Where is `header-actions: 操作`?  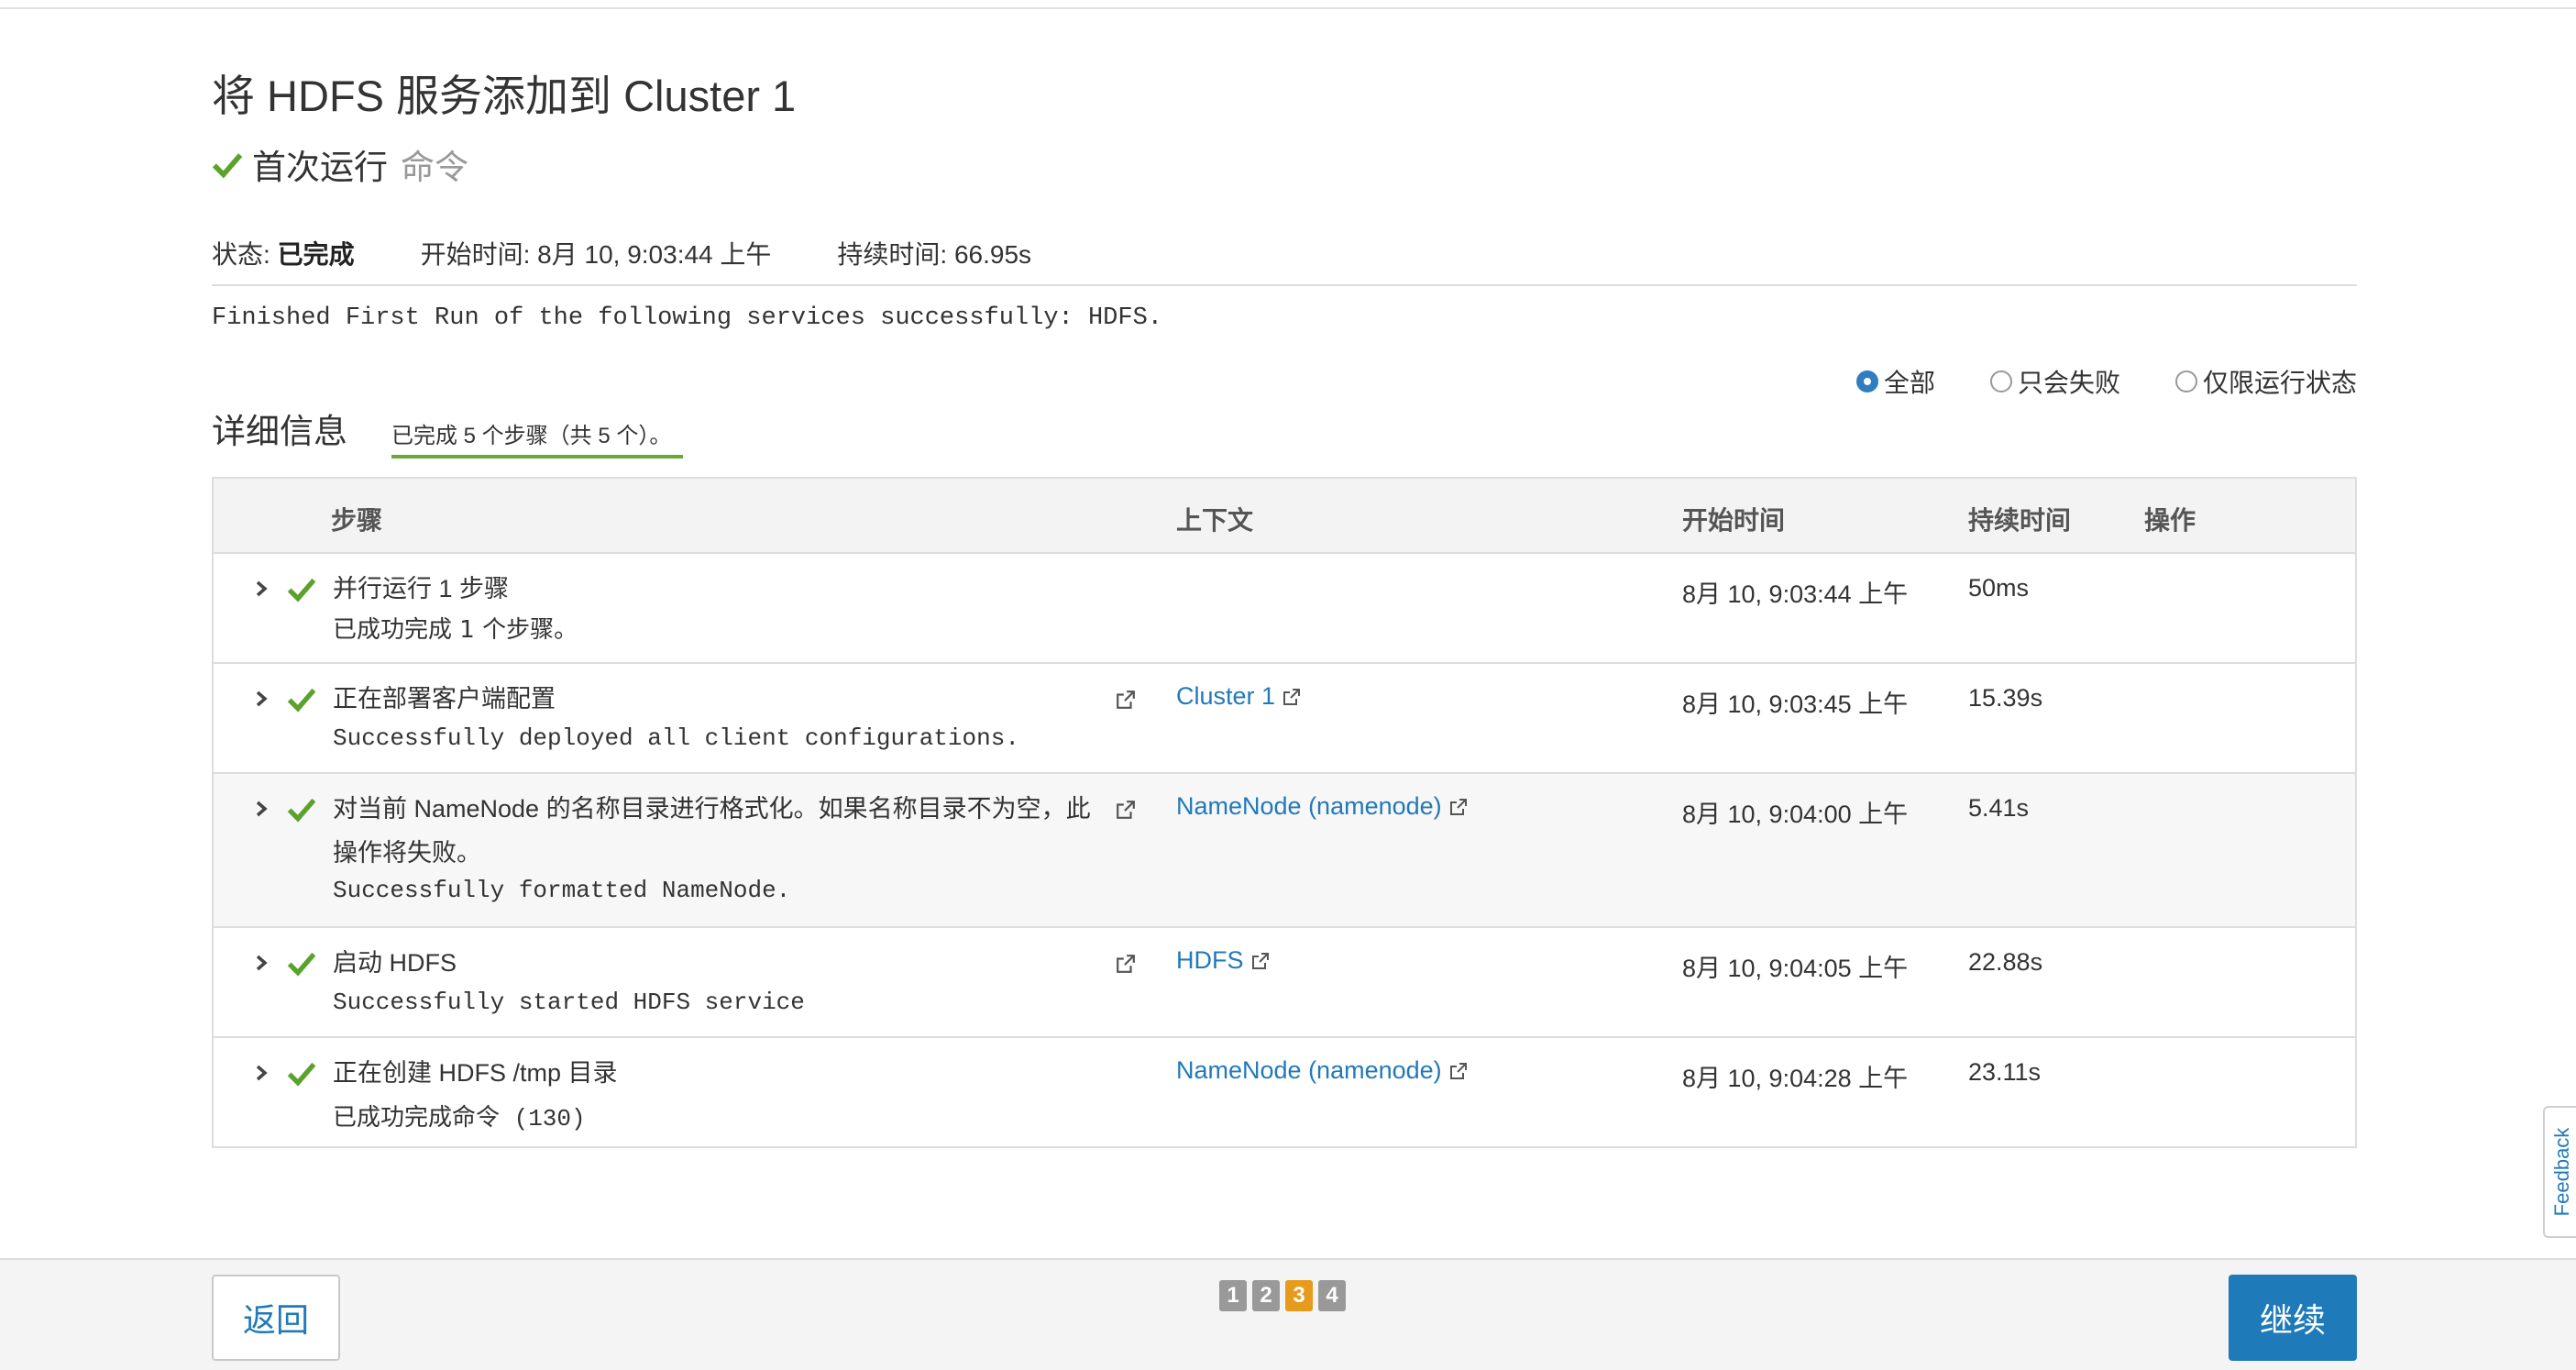
header-actions: 操作 is located at coordinates (2170, 520).